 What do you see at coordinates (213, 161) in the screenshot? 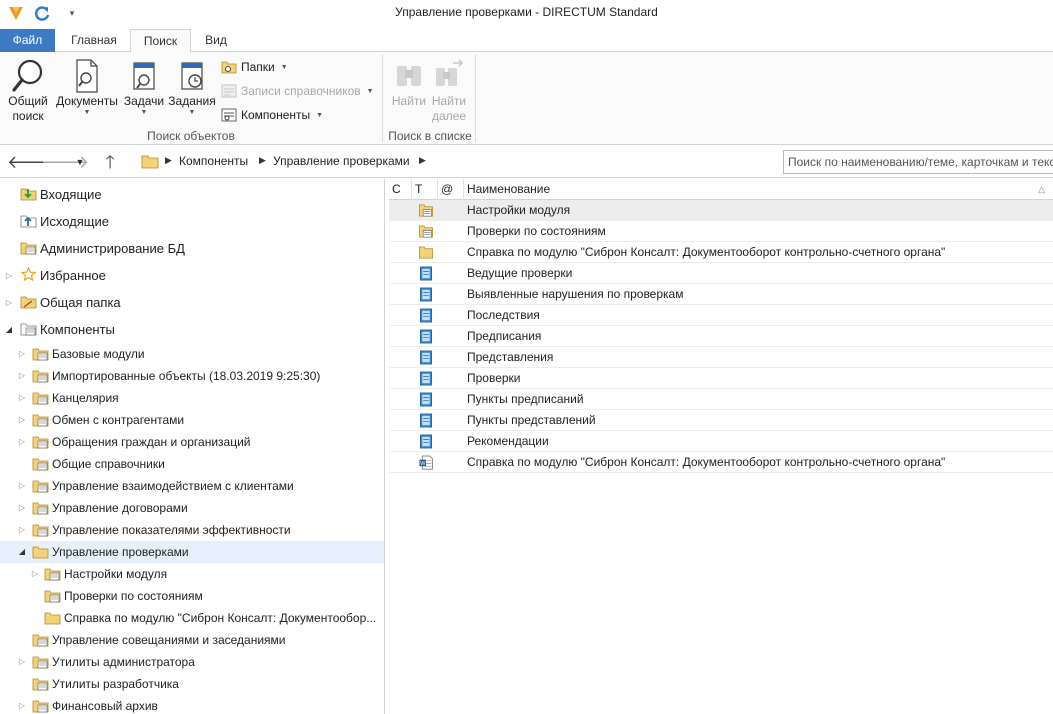
I see `breadcrumb-item: Компоненты` at bounding box center [213, 161].